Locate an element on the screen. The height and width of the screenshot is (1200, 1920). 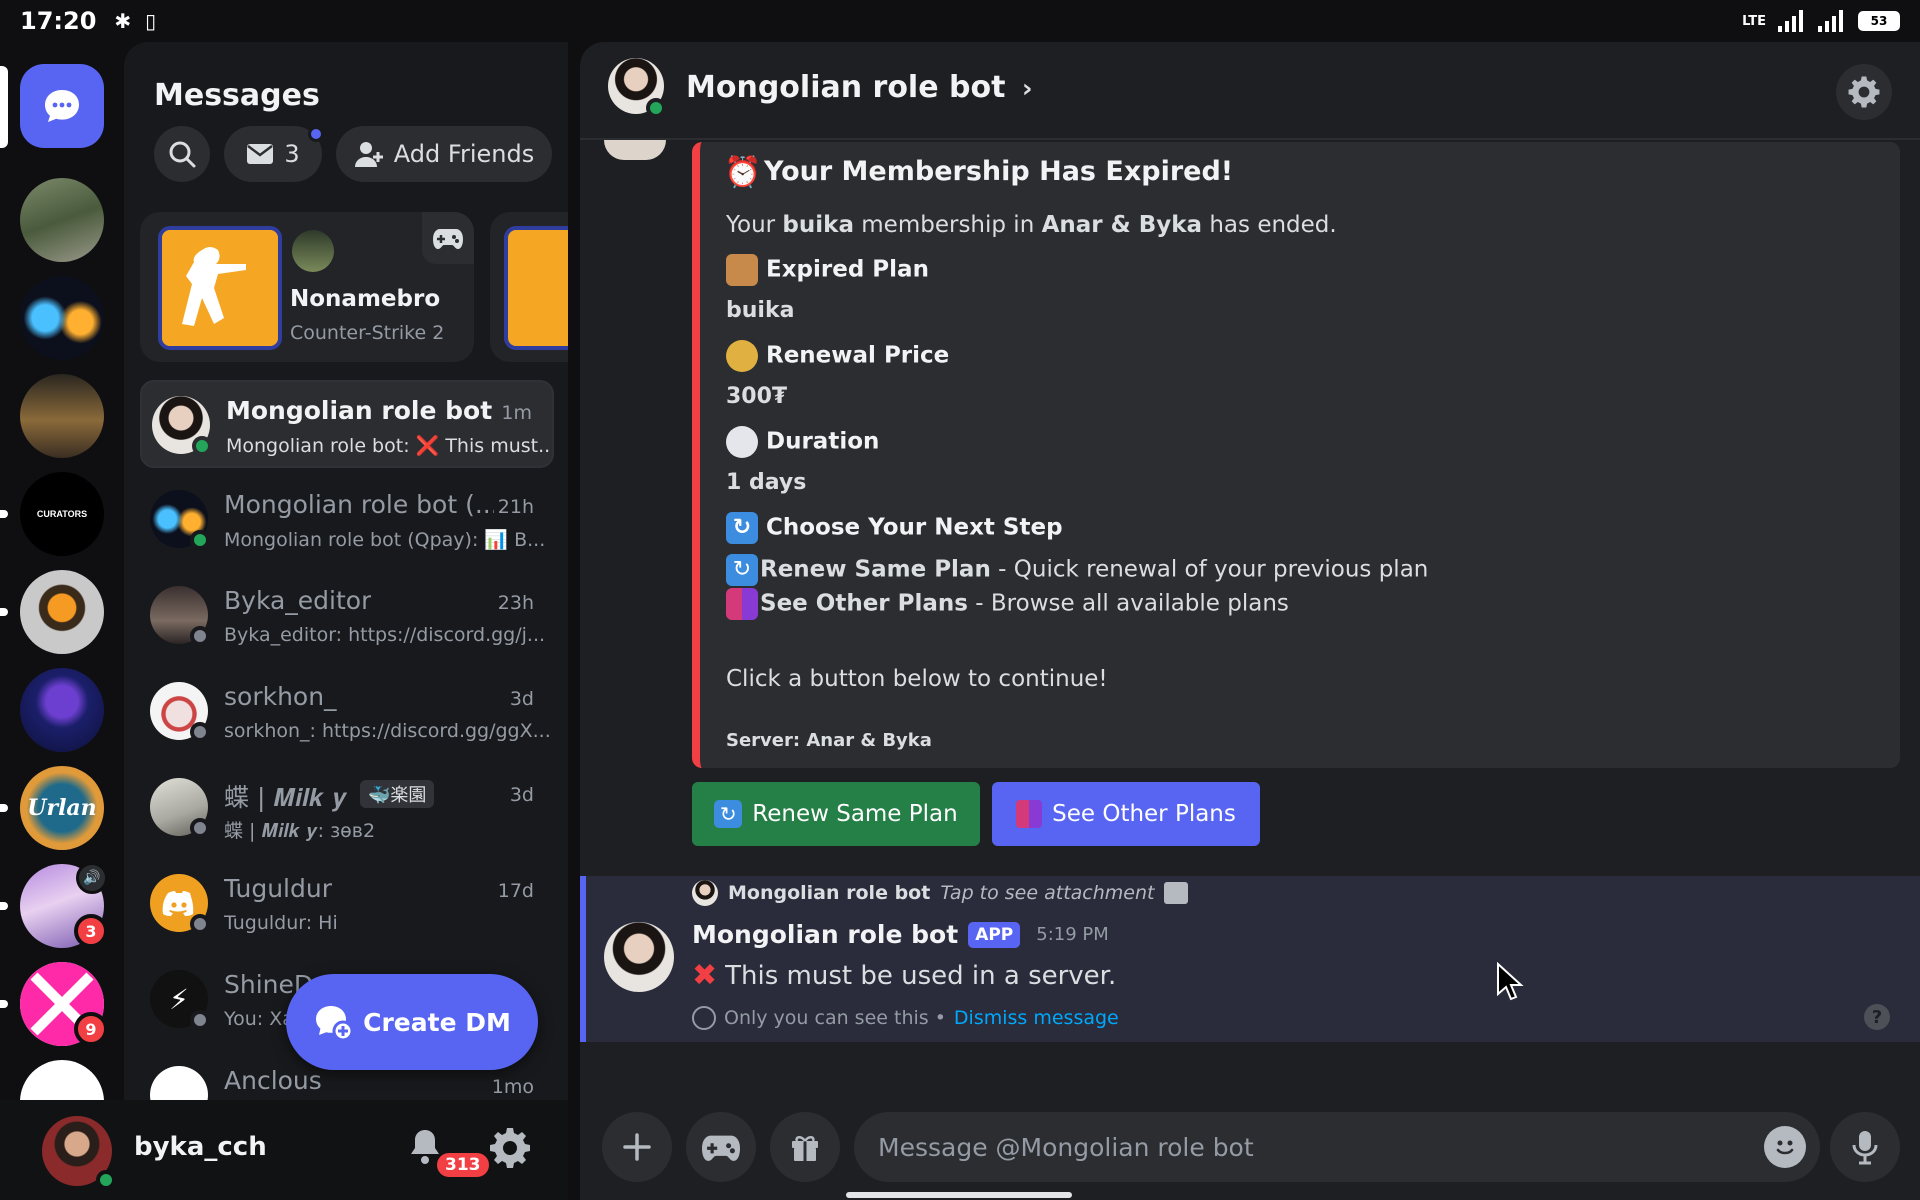
field-label: Expired Plan is located at coordinates (847, 269).